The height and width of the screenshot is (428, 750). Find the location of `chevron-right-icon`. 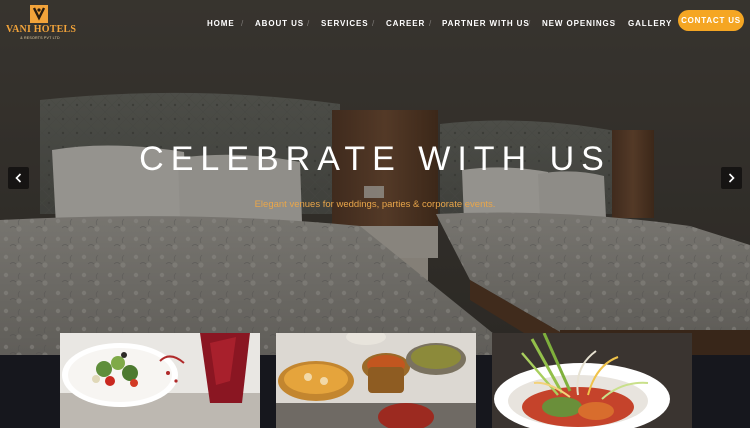

chevron-right-icon is located at coordinates (731, 178).